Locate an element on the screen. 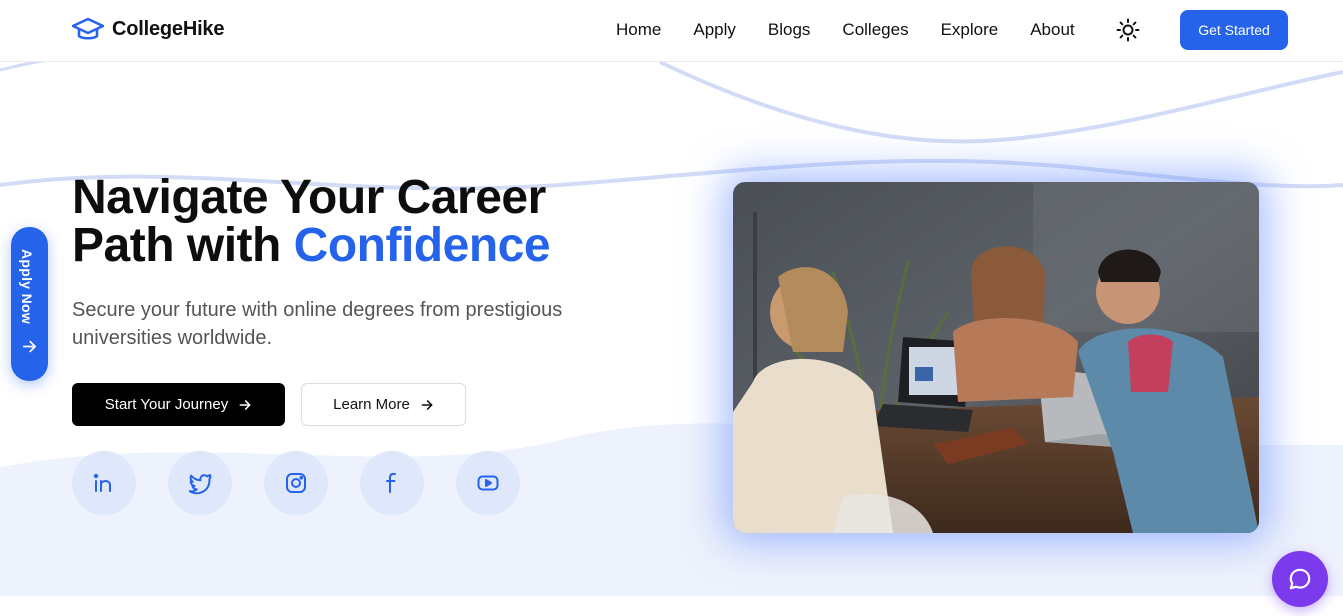 The width and height of the screenshot is (1343, 616). sun-icon is located at coordinates (1128, 30).